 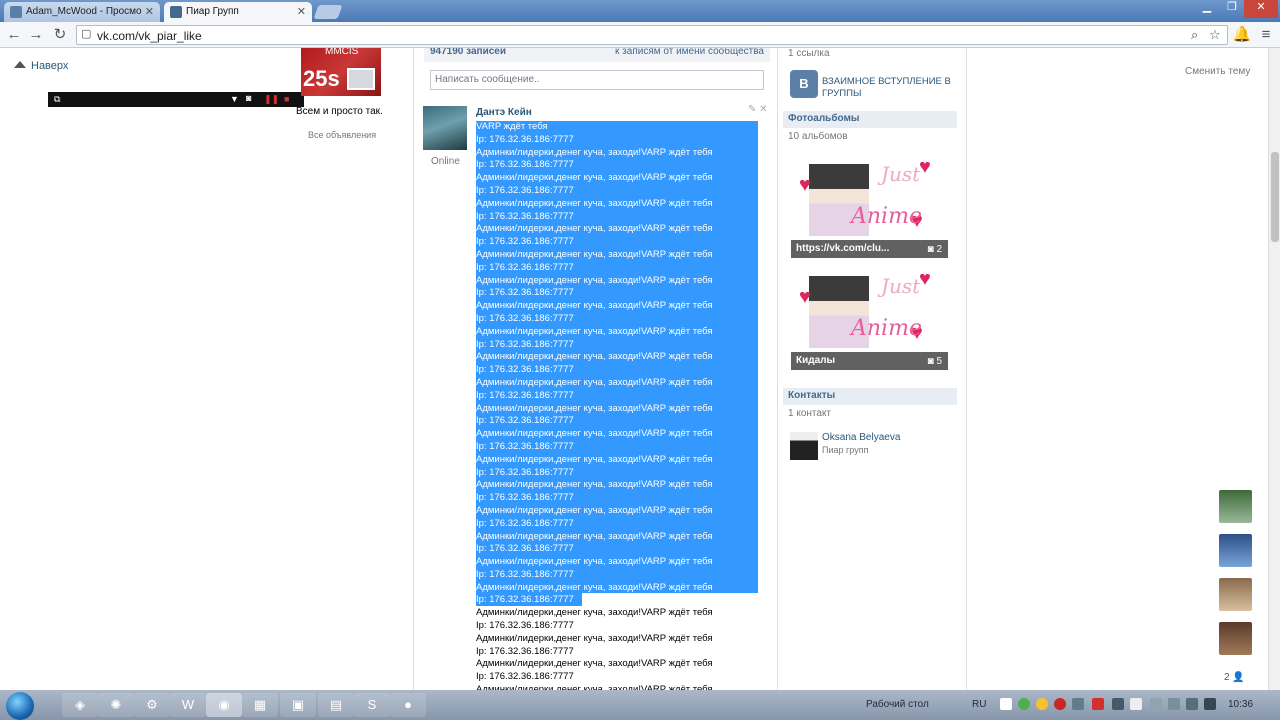 What do you see at coordinates (1217, 71) in the screenshot?
I see `change-theme-link: Сменить тему` at bounding box center [1217, 71].